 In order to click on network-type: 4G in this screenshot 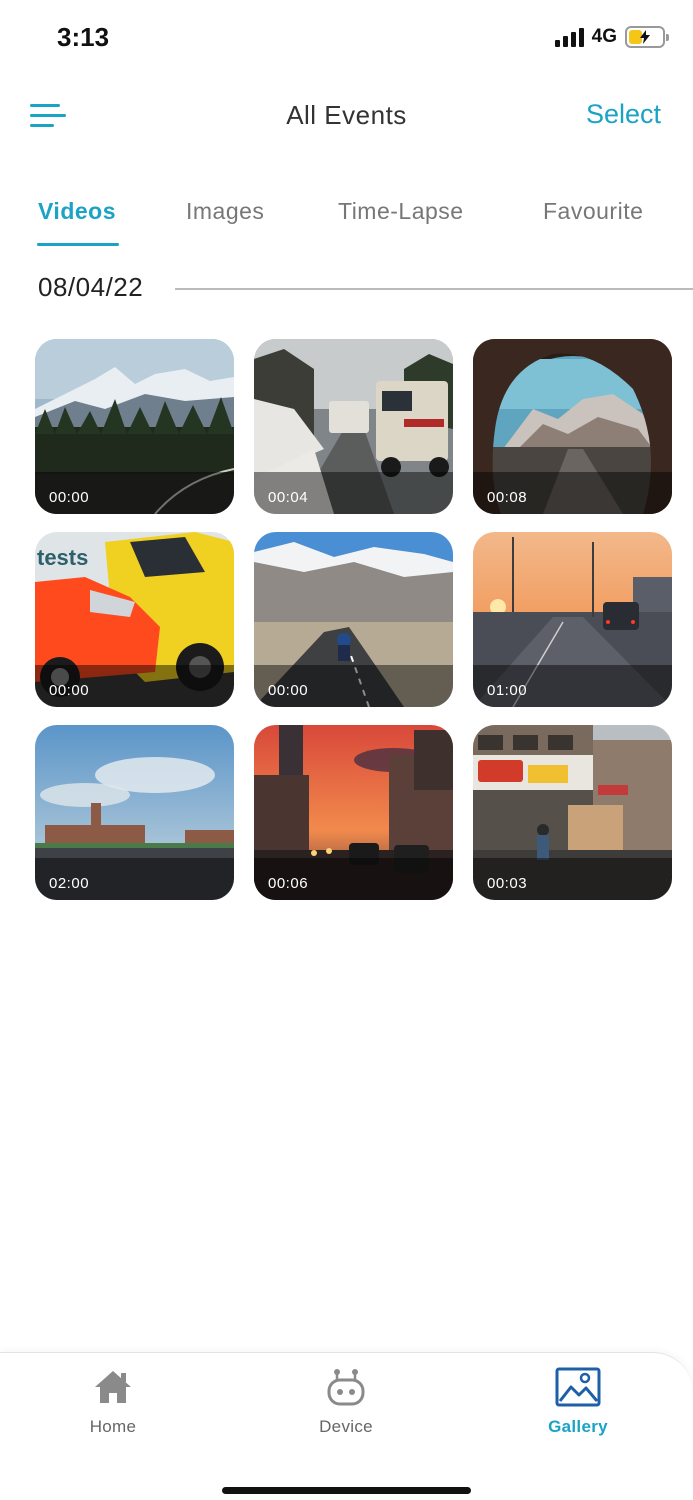, I will do `click(604, 36)`.